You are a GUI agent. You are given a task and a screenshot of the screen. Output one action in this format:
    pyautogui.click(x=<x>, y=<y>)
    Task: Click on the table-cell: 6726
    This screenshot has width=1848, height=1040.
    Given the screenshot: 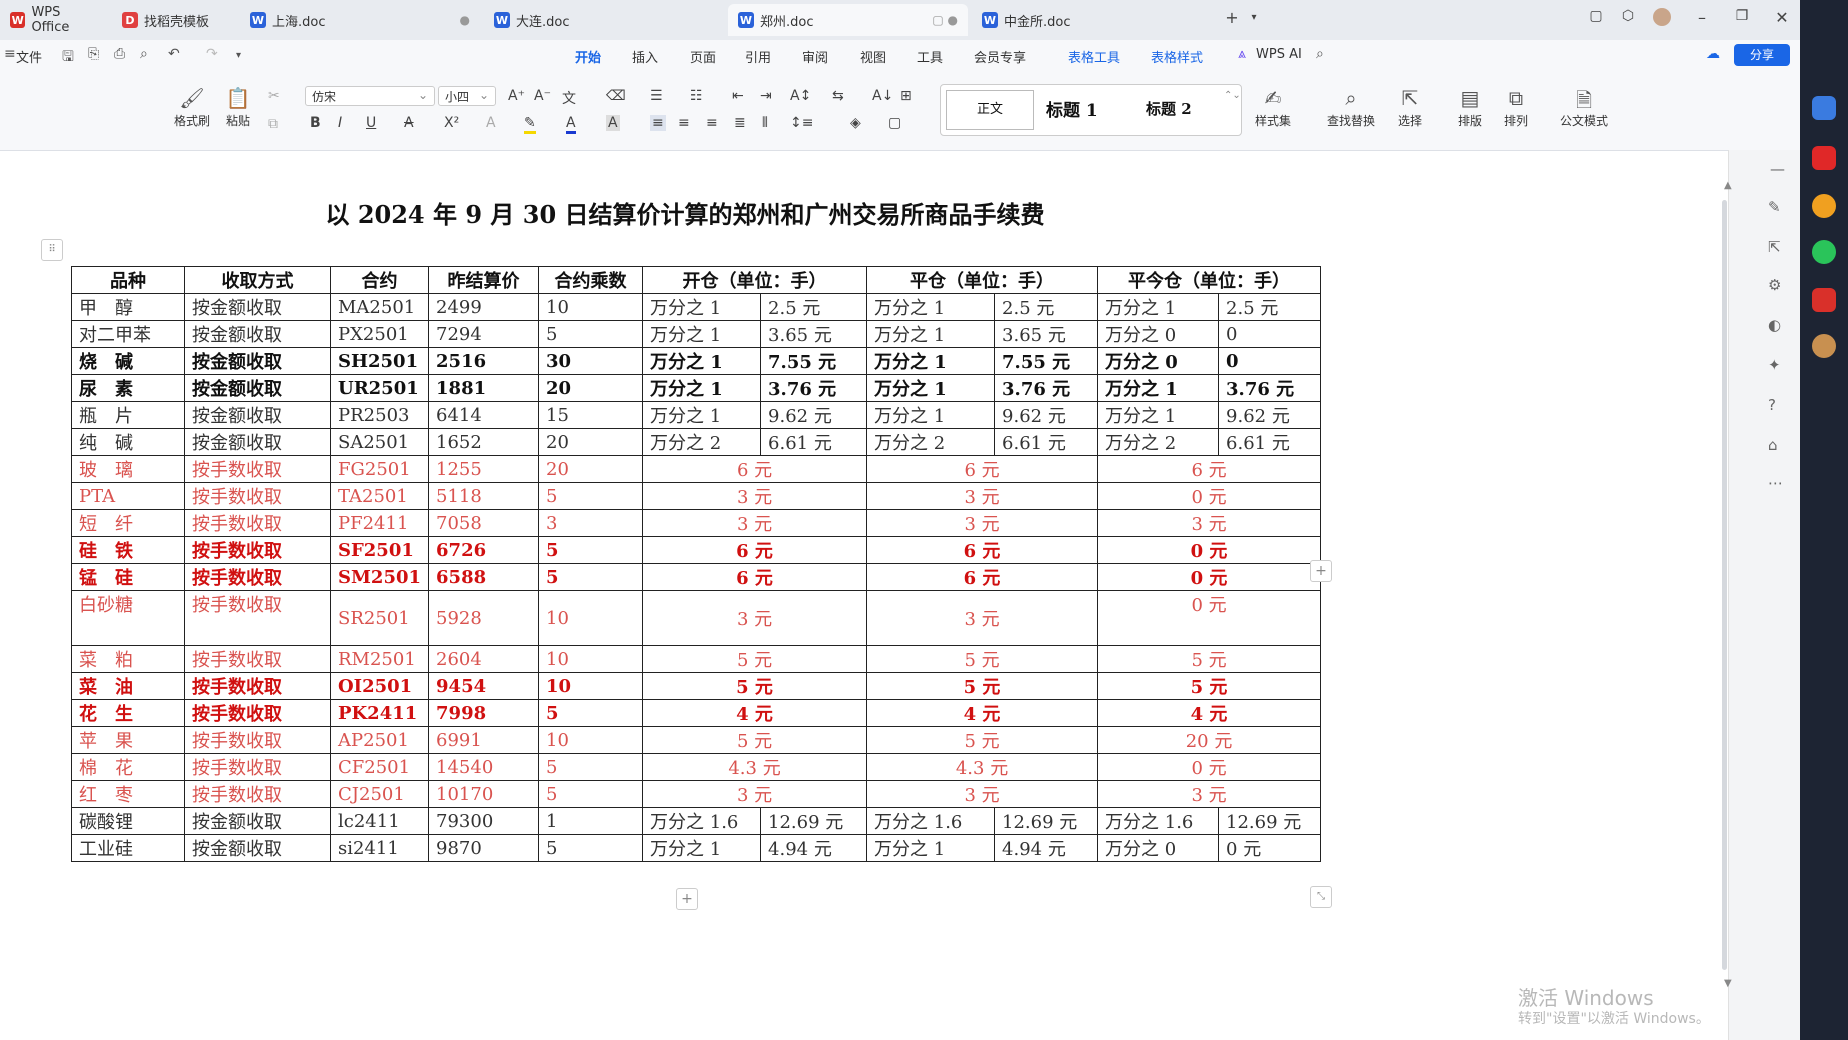 What is the action you would take?
    pyautogui.click(x=484, y=550)
    